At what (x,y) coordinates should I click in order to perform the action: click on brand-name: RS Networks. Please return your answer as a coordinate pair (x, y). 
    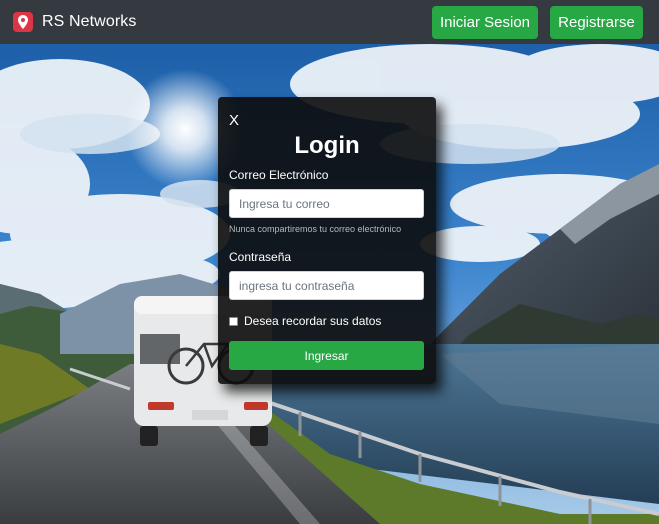
    Looking at the image, I should click on (89, 21).